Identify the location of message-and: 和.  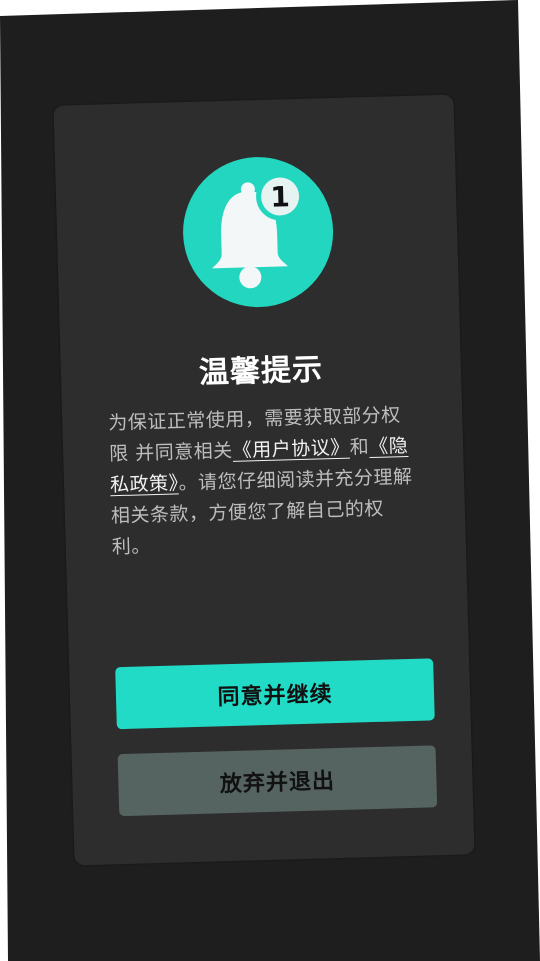
(359, 447).